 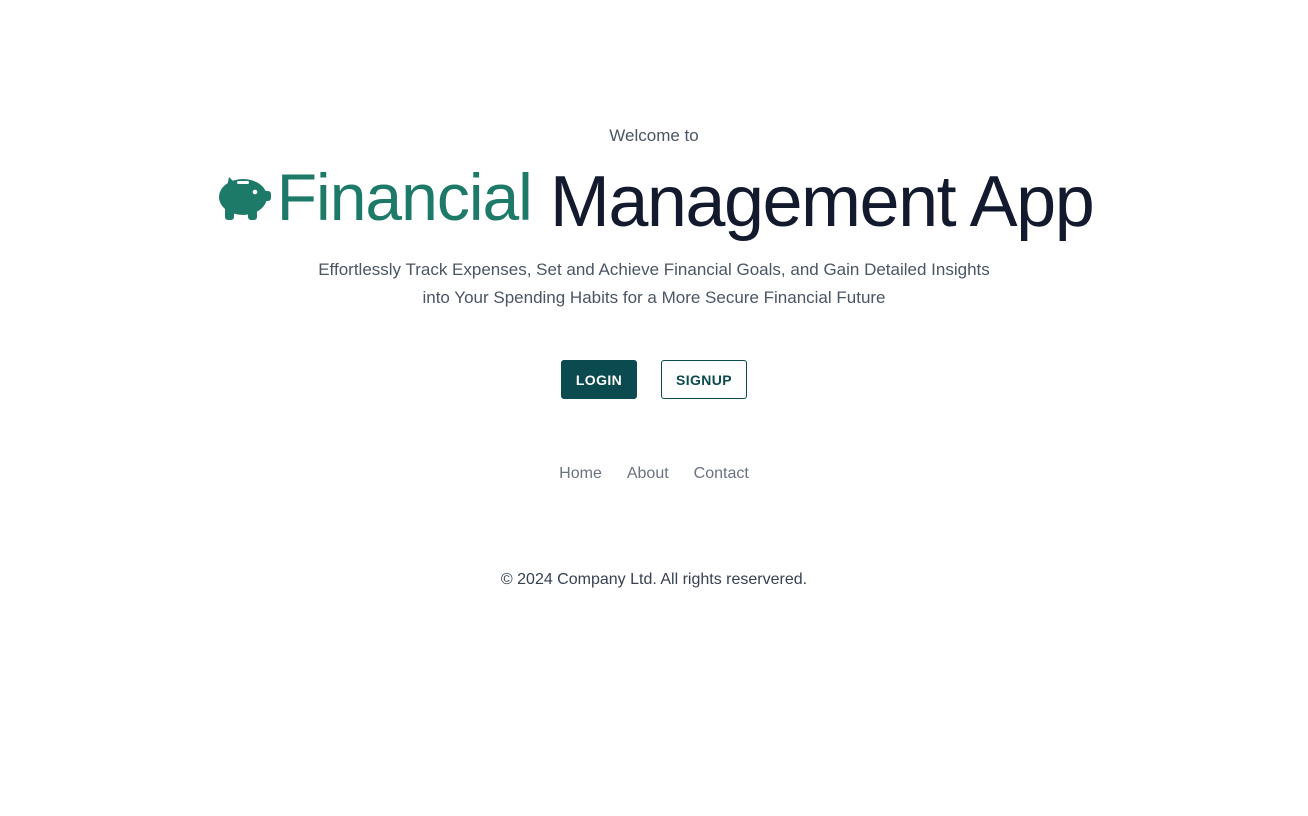 What do you see at coordinates (822, 202) in the screenshot?
I see `app-title: Management App` at bounding box center [822, 202].